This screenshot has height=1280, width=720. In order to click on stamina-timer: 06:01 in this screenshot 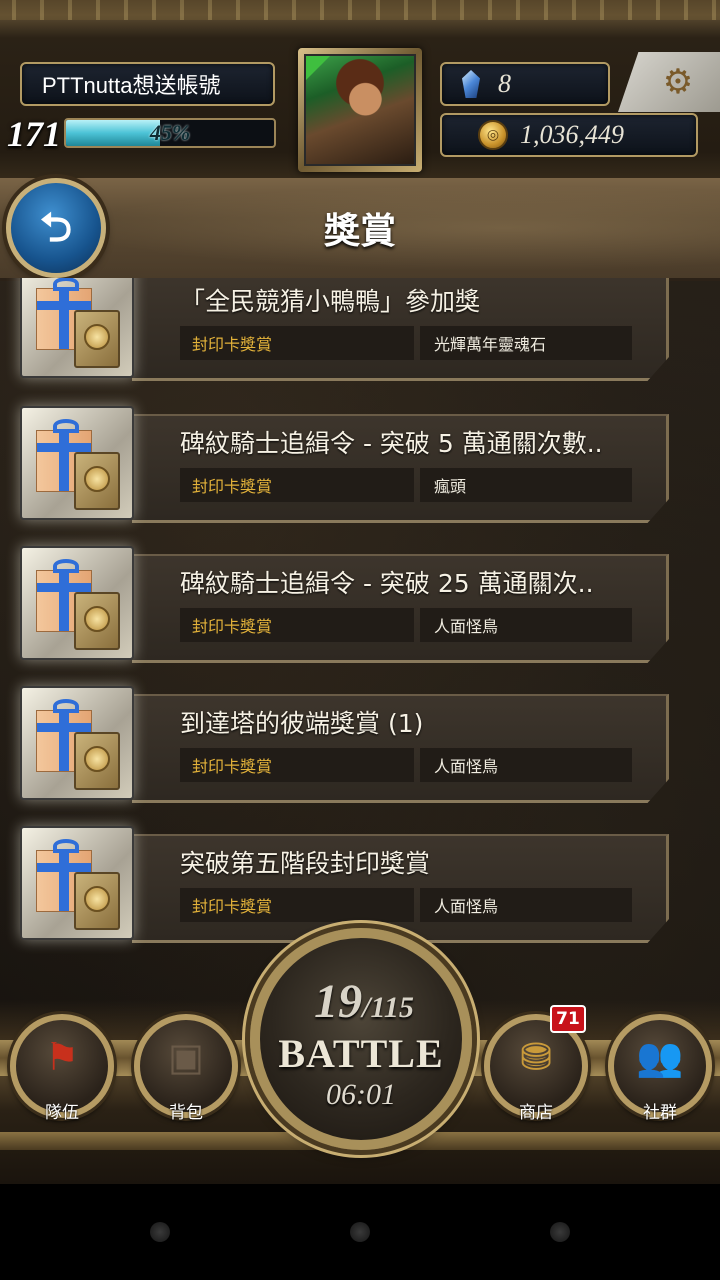, I will do `click(361, 1094)`.